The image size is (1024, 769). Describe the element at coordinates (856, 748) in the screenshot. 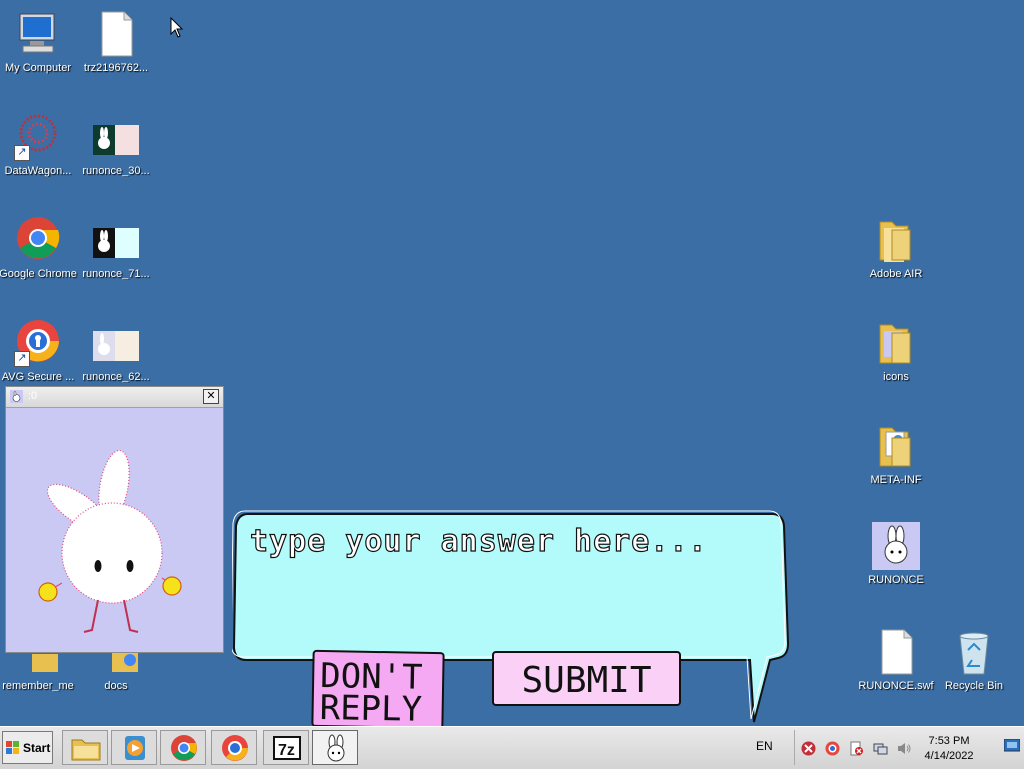

I see `security-alert-icon` at that location.